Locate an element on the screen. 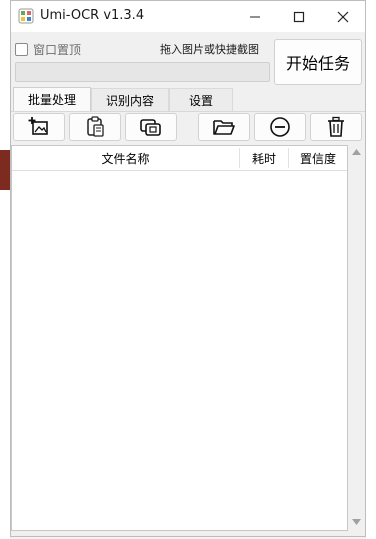 The width and height of the screenshot is (376, 539). vertical-scrollbar is located at coordinates (356, 338).